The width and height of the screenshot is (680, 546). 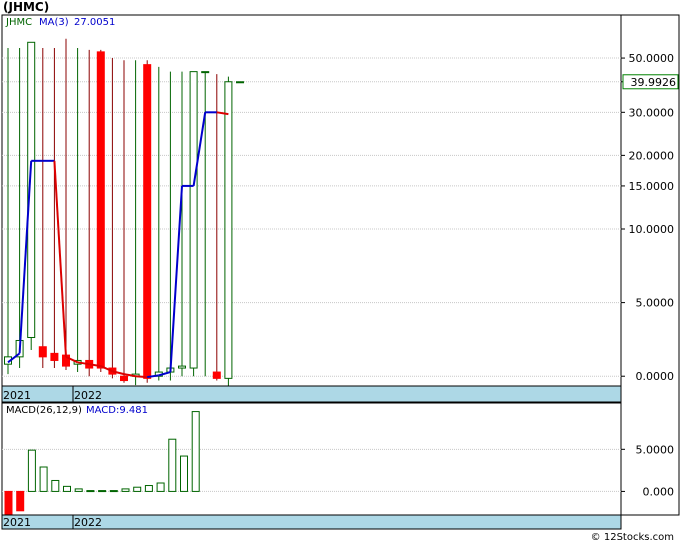 I want to click on macd-xaxis-label: 2022, so click(x=88, y=522).